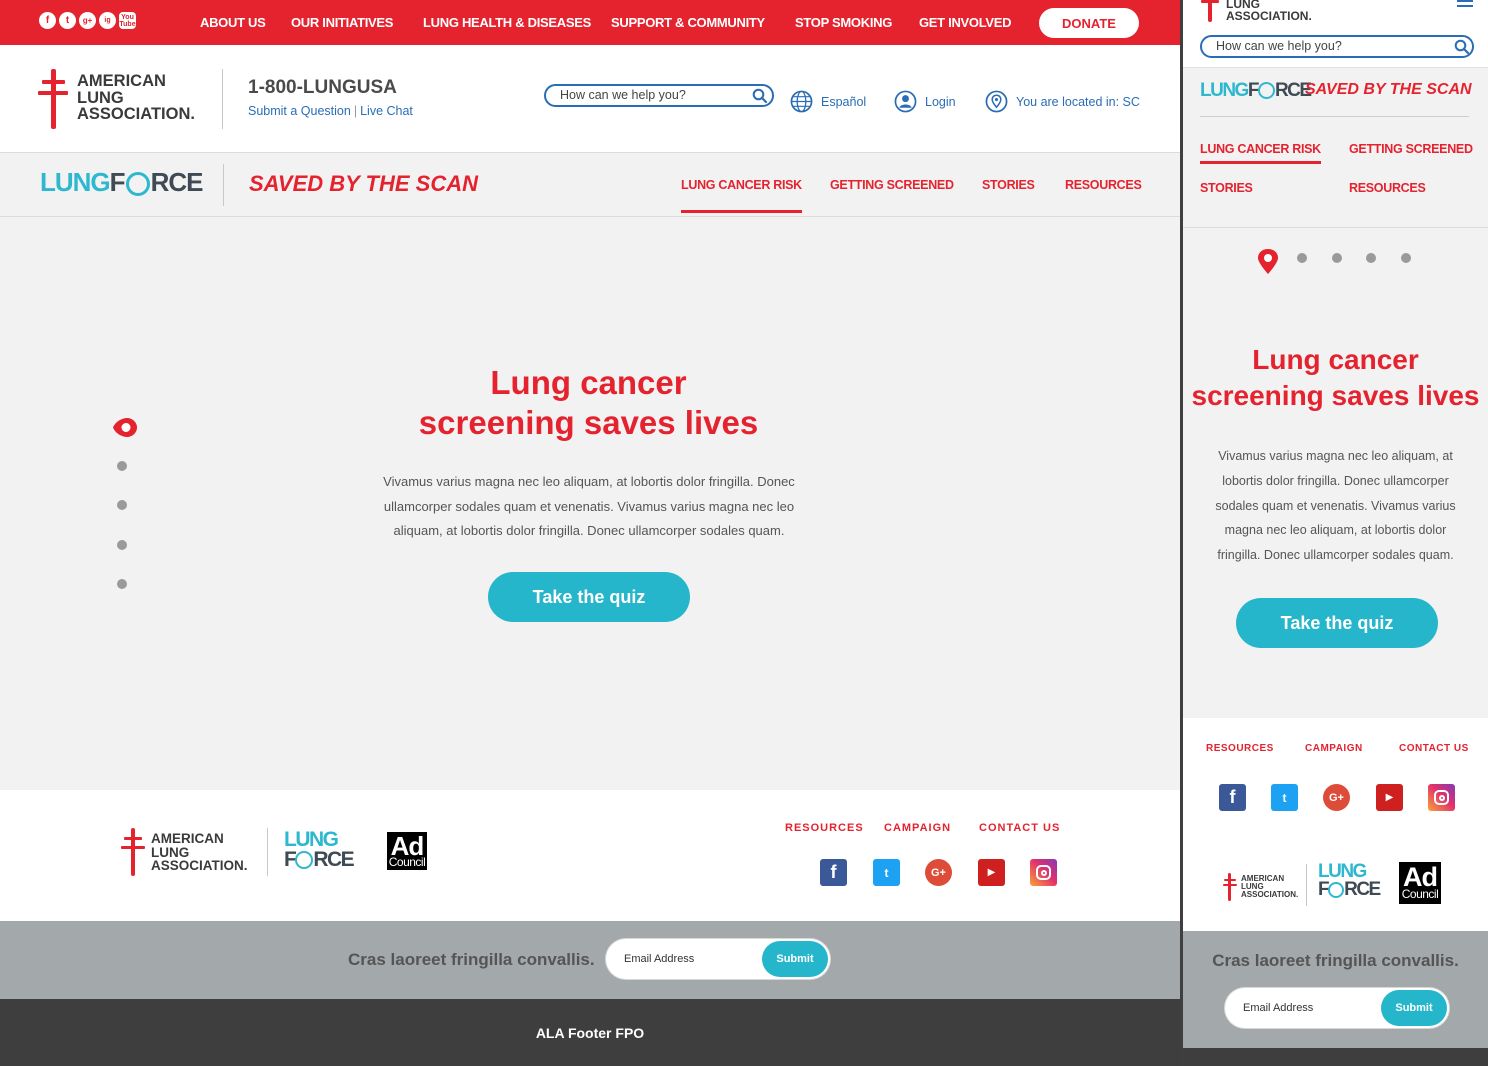 The image size is (1488, 1066). I want to click on header-search, so click(659, 95).